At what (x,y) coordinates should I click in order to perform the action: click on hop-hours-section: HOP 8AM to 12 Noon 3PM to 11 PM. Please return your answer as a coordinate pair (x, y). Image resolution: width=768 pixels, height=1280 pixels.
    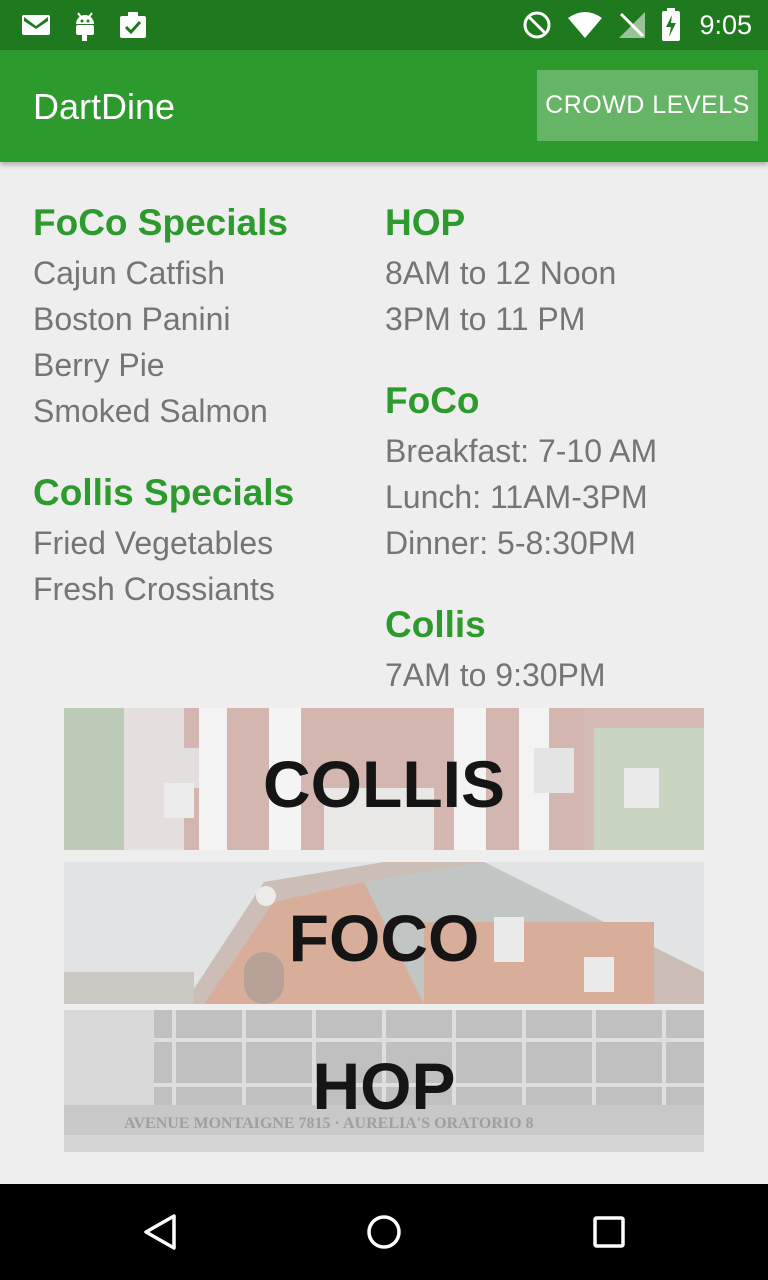
    Looking at the image, I should click on (570, 271).